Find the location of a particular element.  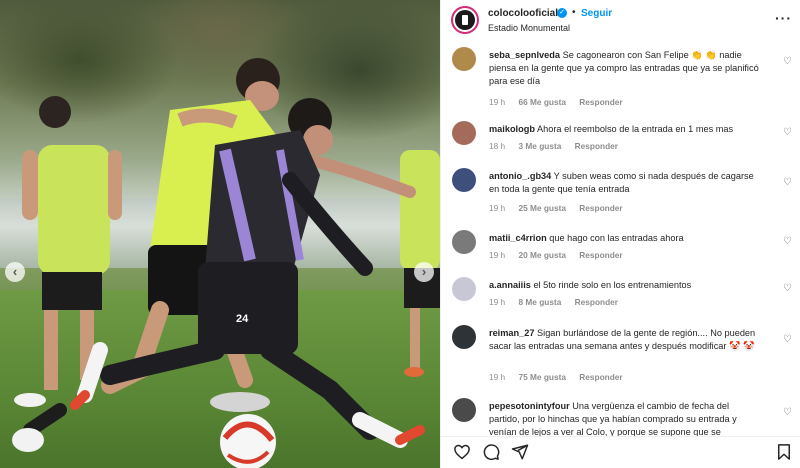

comment-likes: 20 Me gusta is located at coordinates (542, 255).